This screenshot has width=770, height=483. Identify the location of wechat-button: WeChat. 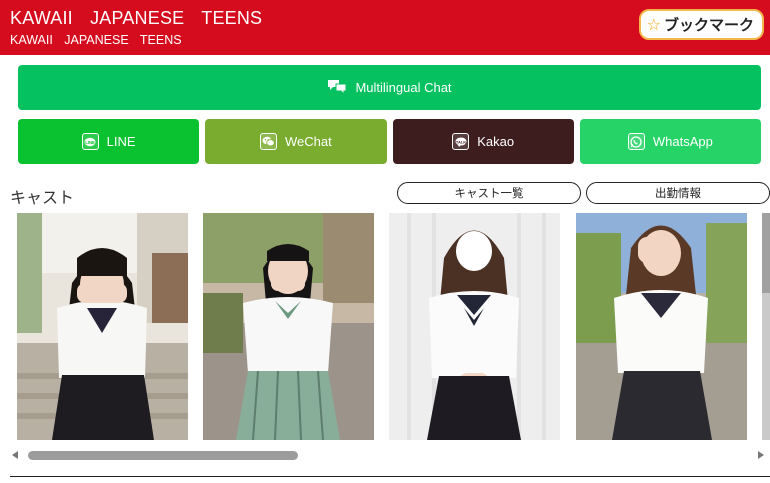
(296, 141).